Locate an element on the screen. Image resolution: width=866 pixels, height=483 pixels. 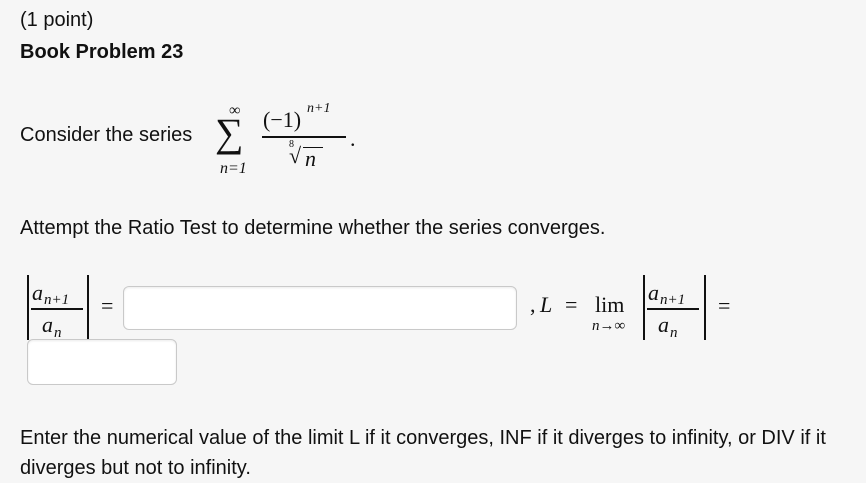
series-numerator-exponent: n+1 is located at coordinates (319, 108).